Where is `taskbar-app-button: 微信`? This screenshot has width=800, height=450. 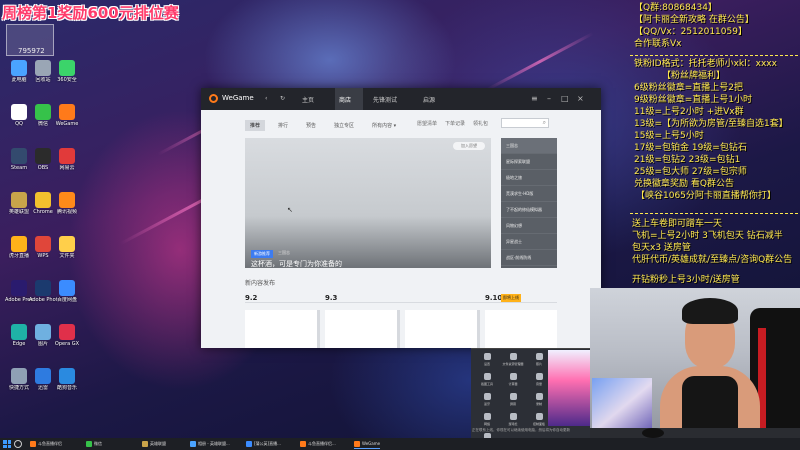 taskbar-app-button: 微信 is located at coordinates (94, 444).